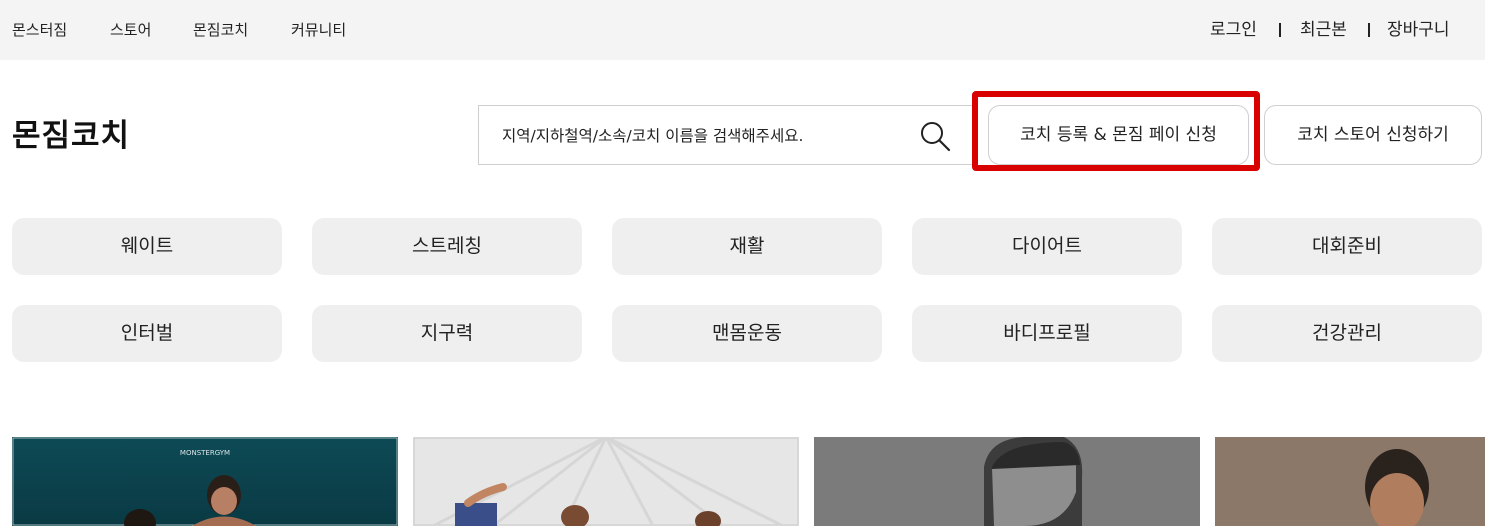  Describe the element at coordinates (447, 333) in the screenshot. I see `category-chip-endurance: 지구력` at that location.